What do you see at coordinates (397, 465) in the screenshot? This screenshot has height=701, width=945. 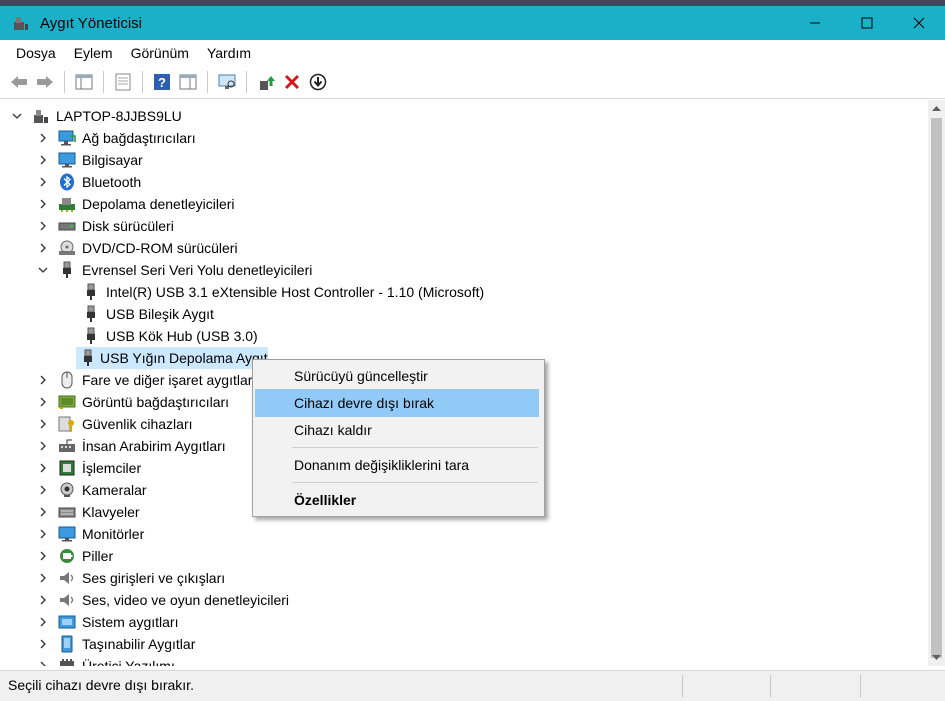 I see `menu-scan-hardware: Donanım değişikliklerini tara` at bounding box center [397, 465].